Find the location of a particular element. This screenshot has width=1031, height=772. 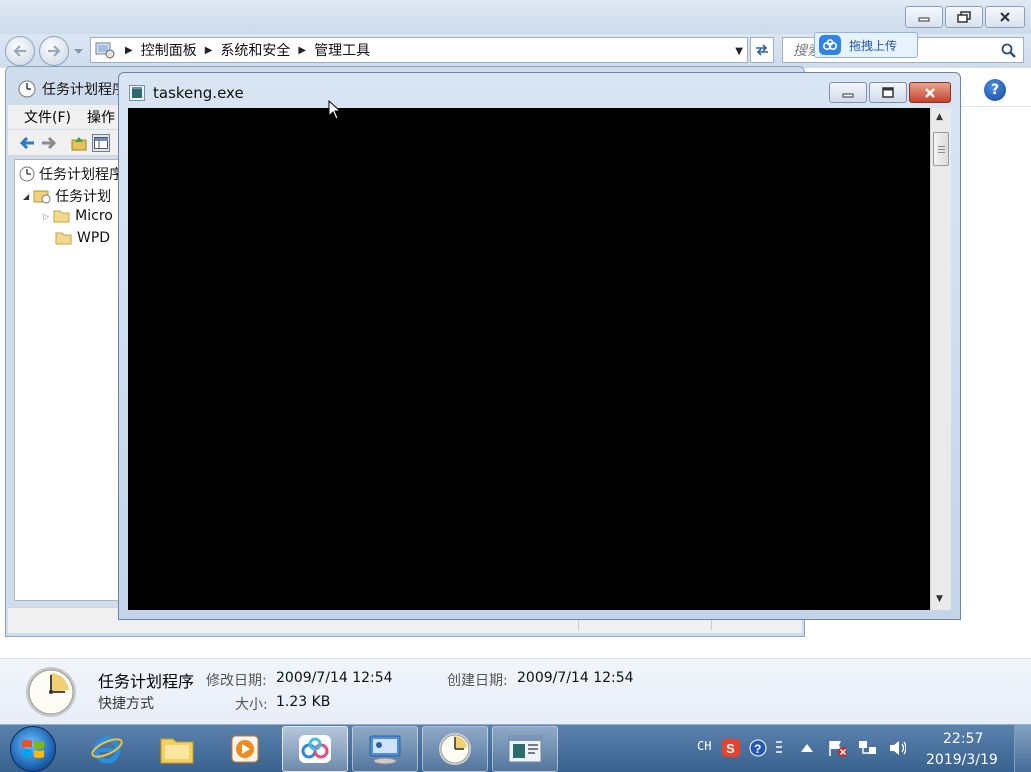

clock-time: 22:57 is located at coordinates (963, 739).